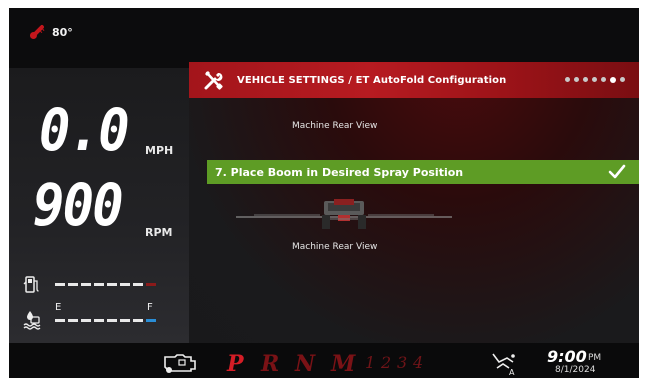 This screenshot has width=645, height=385. Describe the element at coordinates (595, 358) in the screenshot. I see `clock-ampm: PM` at that location.